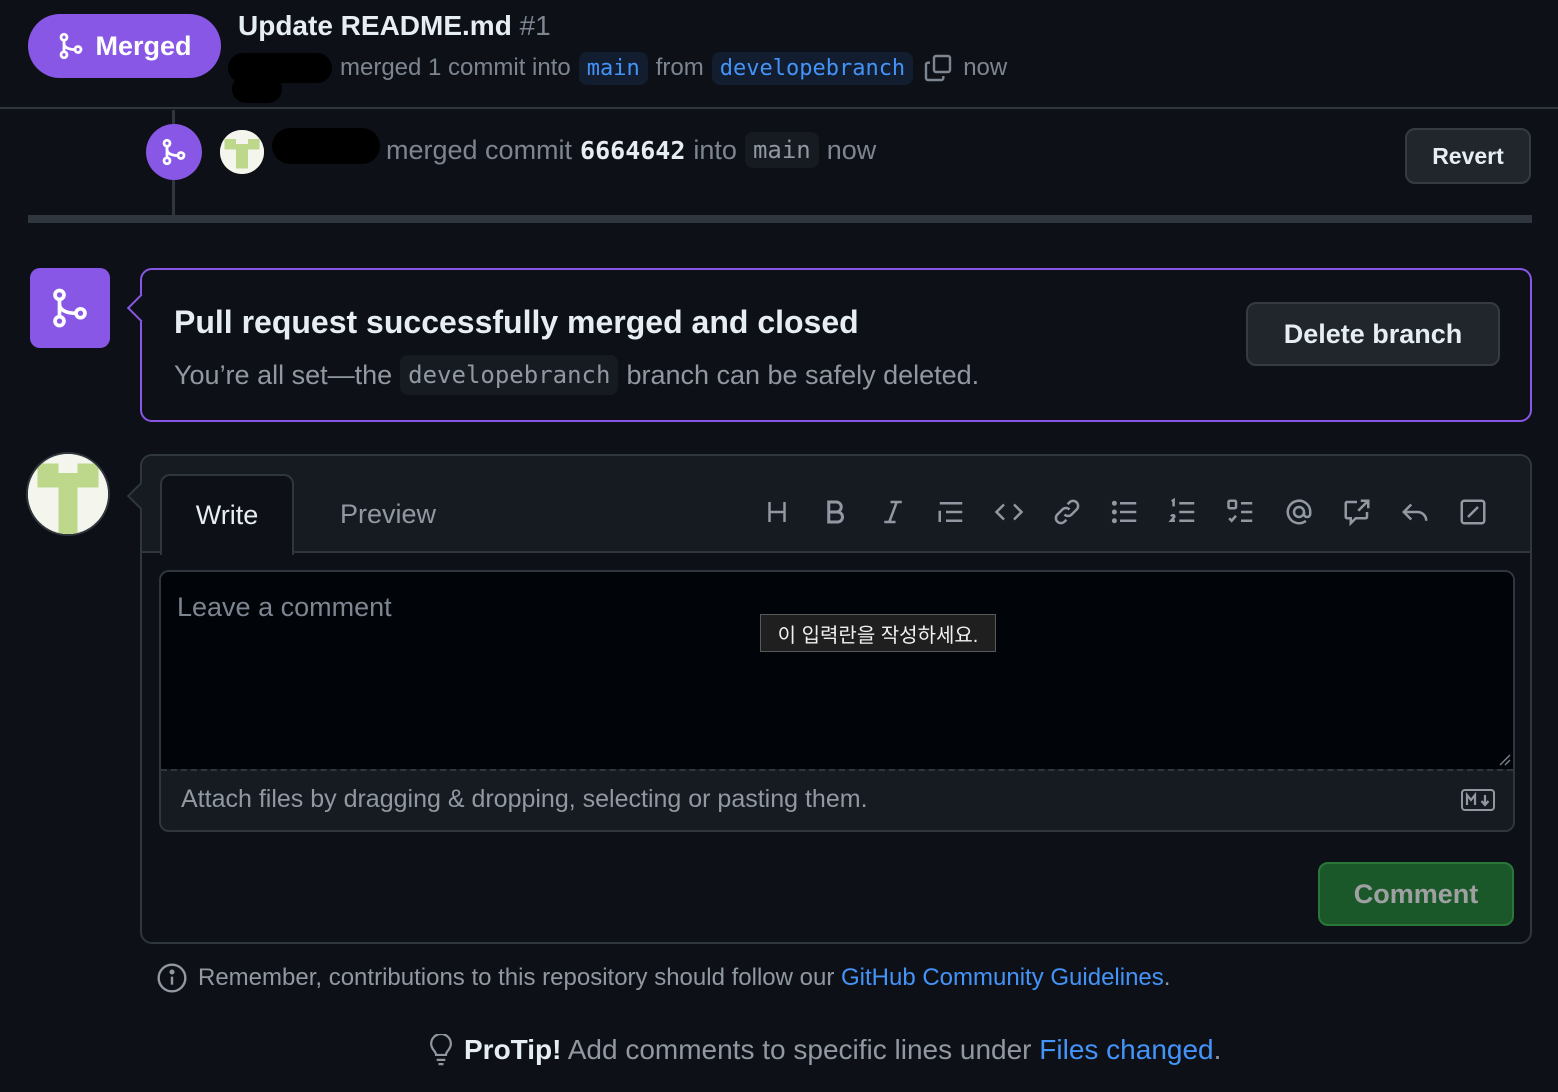 The image size is (1558, 1092). I want to click on unordered-list-button, so click(1125, 512).